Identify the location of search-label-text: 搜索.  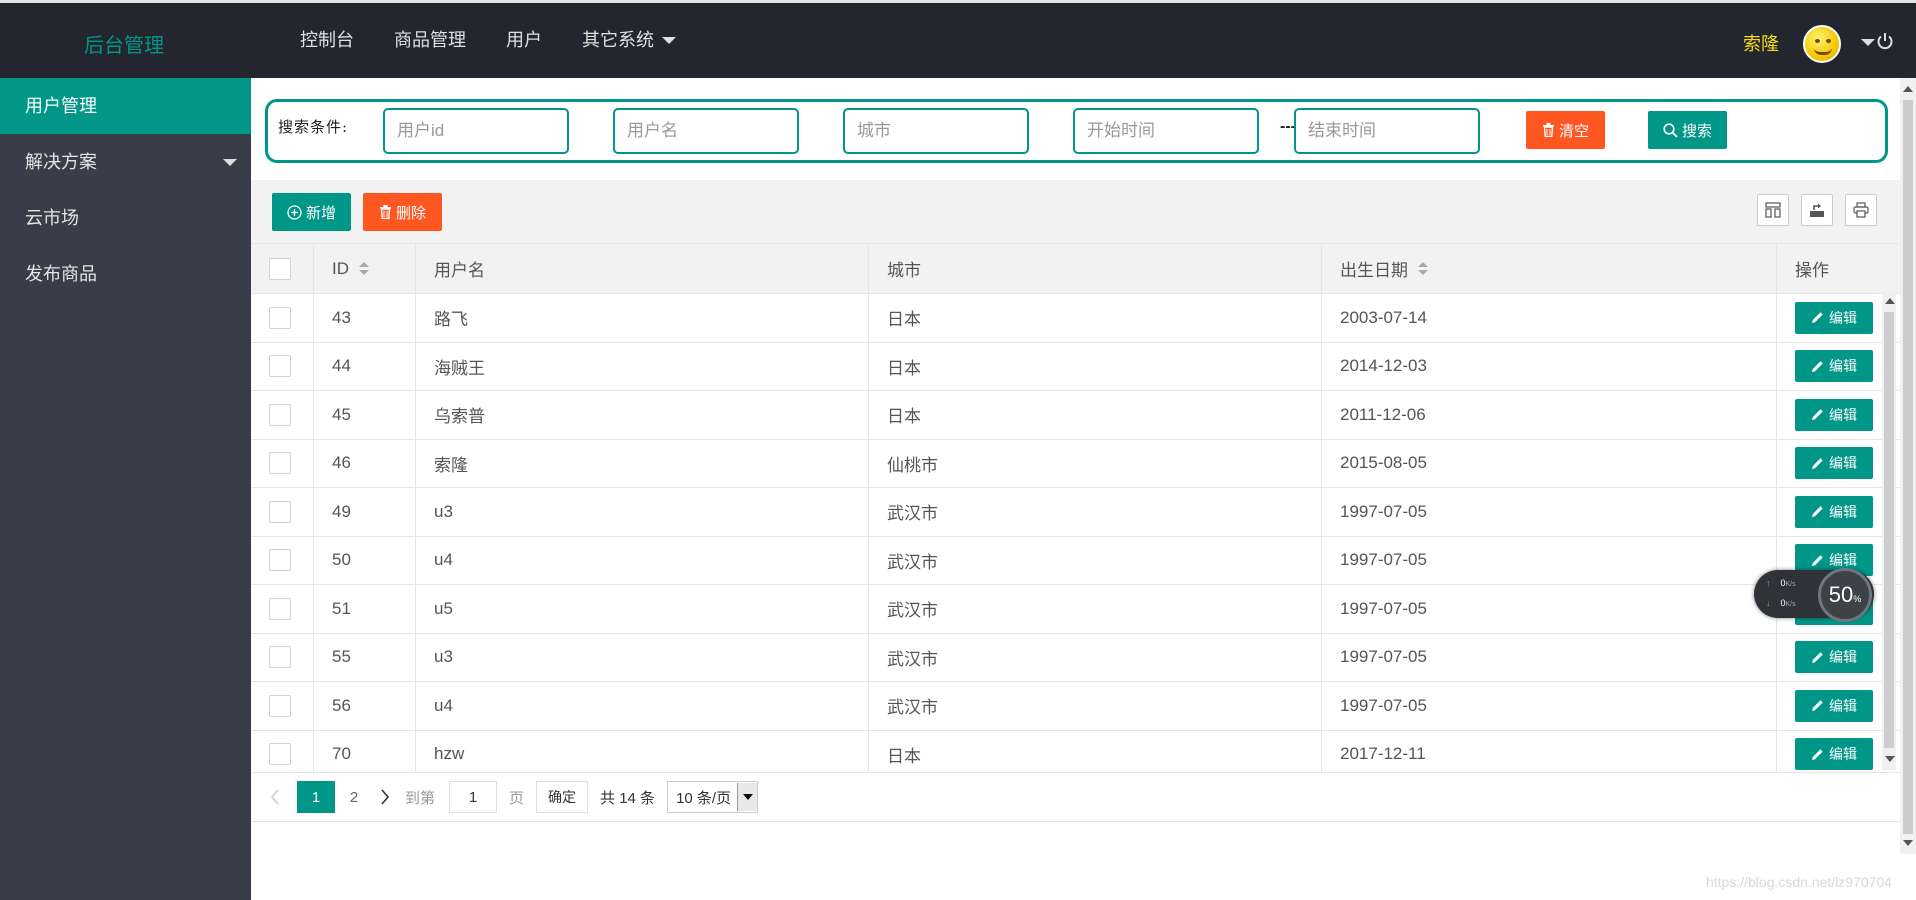
(1696, 131).